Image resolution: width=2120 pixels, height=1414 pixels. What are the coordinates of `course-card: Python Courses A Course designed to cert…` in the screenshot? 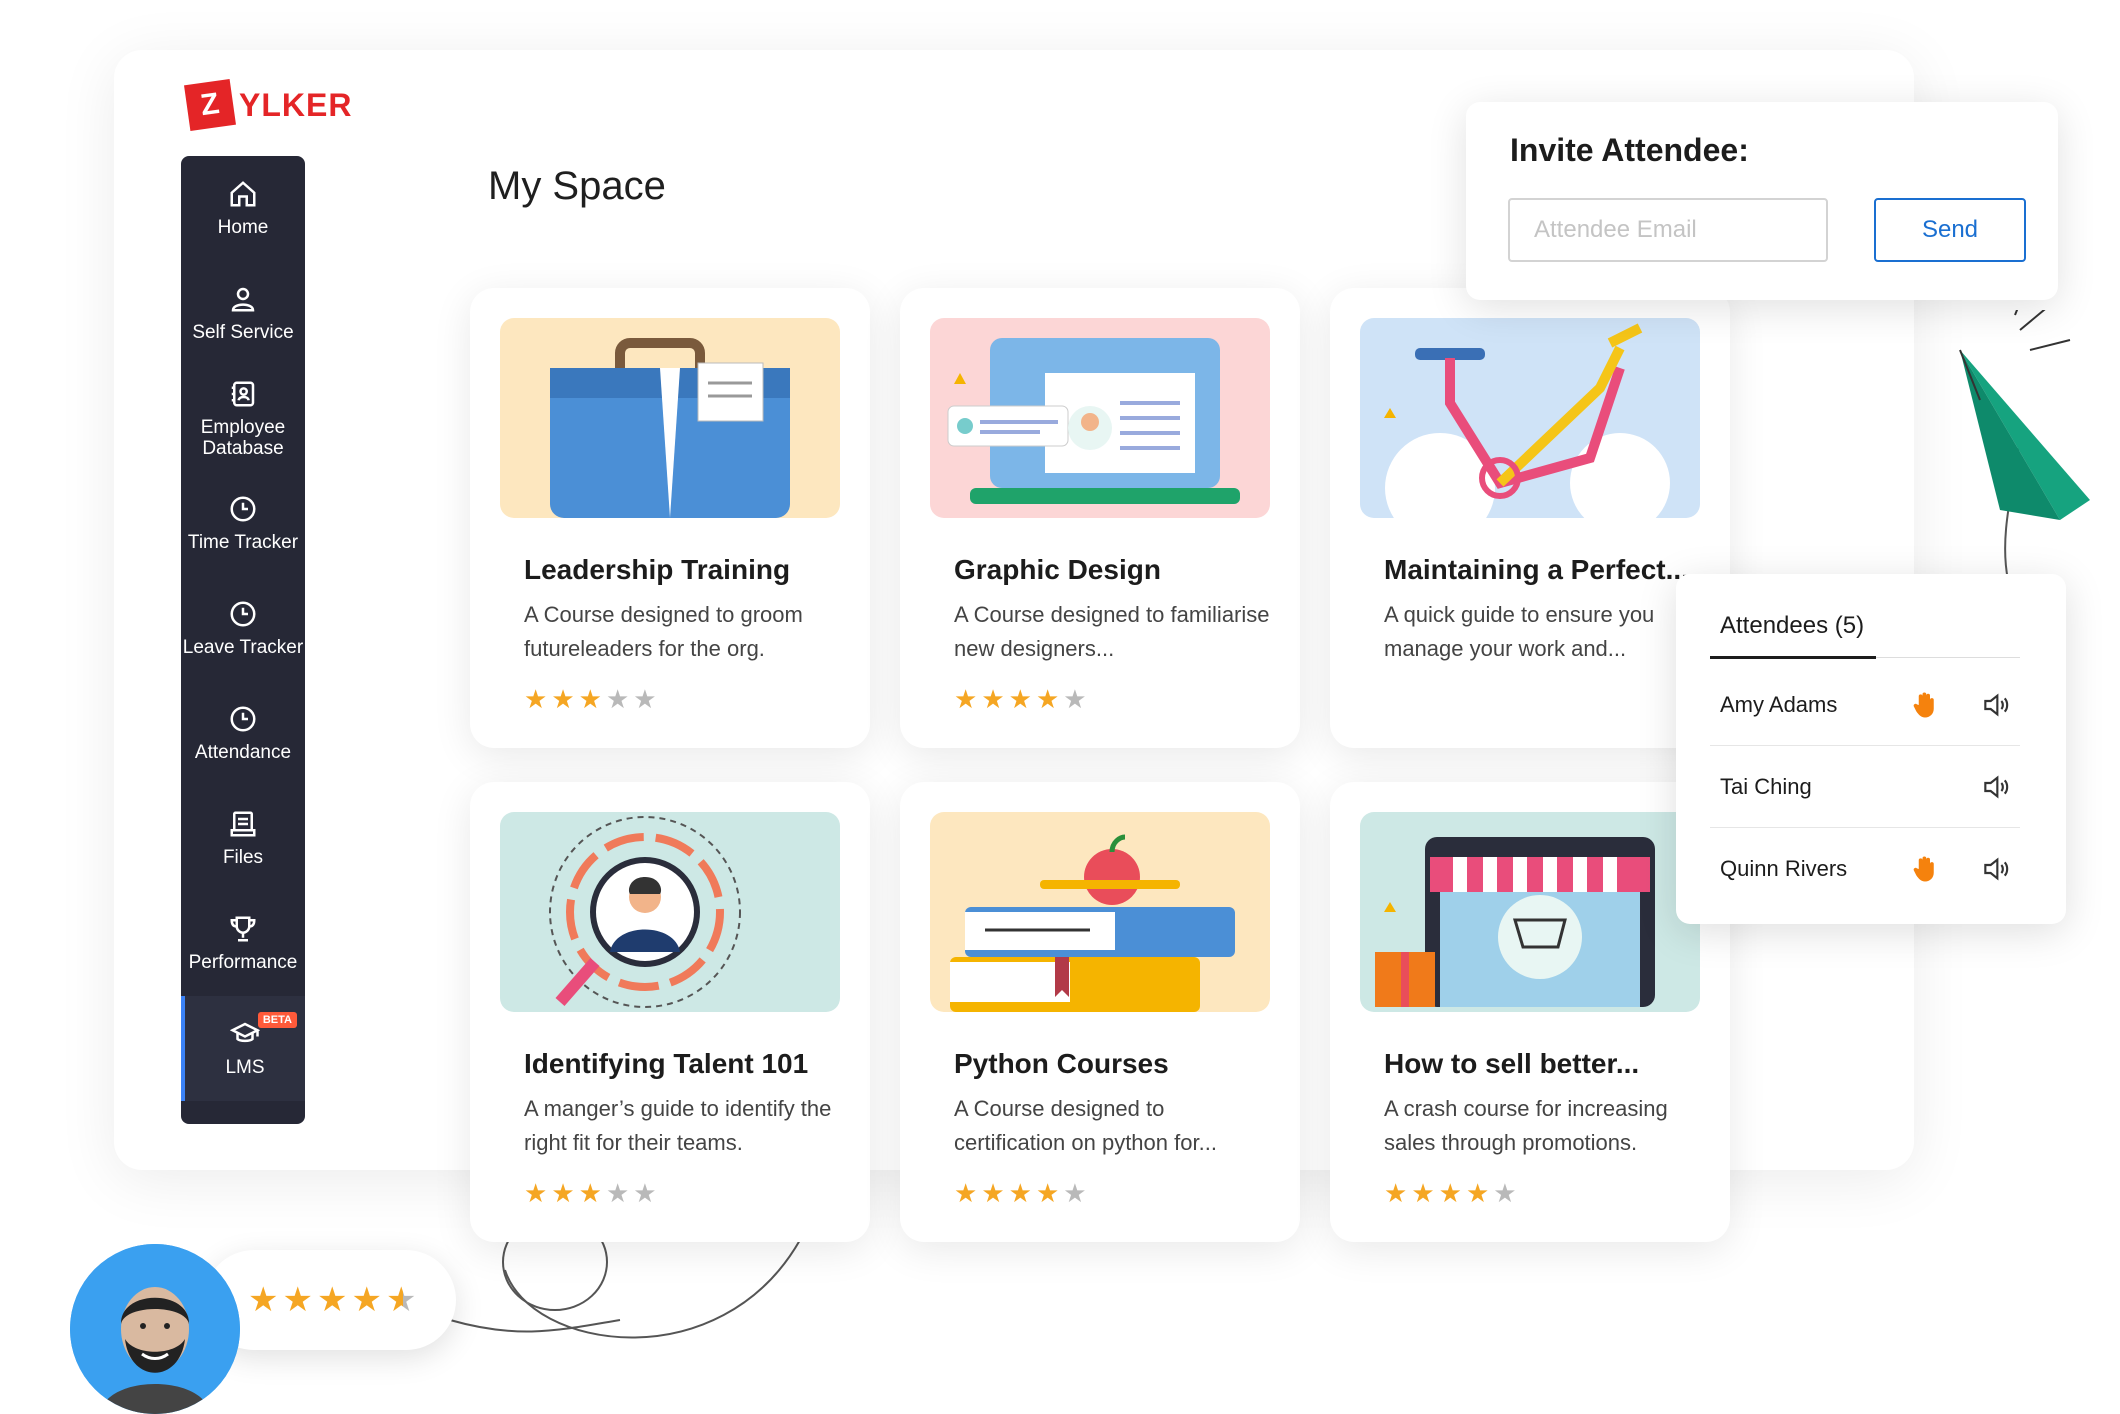 It's located at (1100, 1012).